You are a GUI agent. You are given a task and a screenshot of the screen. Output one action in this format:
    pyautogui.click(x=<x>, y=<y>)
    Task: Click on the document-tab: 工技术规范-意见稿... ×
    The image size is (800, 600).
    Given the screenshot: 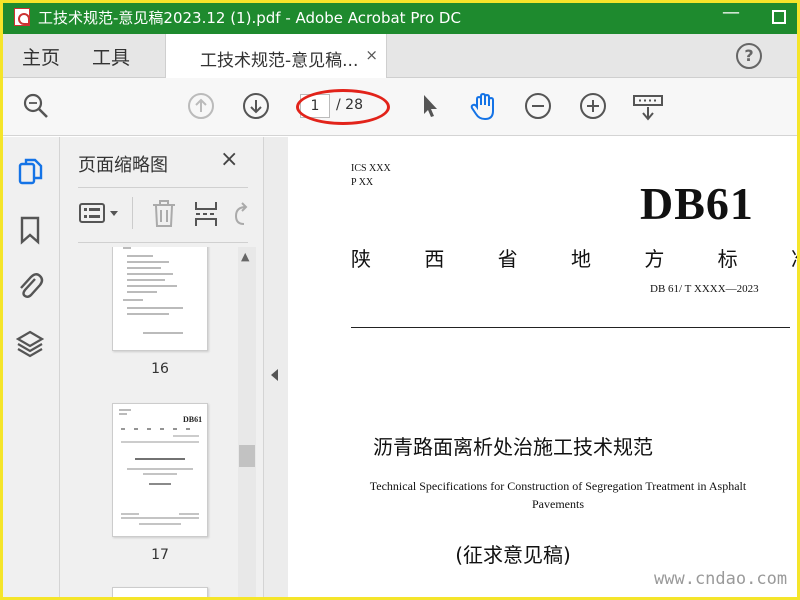 What is the action you would take?
    pyautogui.click(x=276, y=56)
    